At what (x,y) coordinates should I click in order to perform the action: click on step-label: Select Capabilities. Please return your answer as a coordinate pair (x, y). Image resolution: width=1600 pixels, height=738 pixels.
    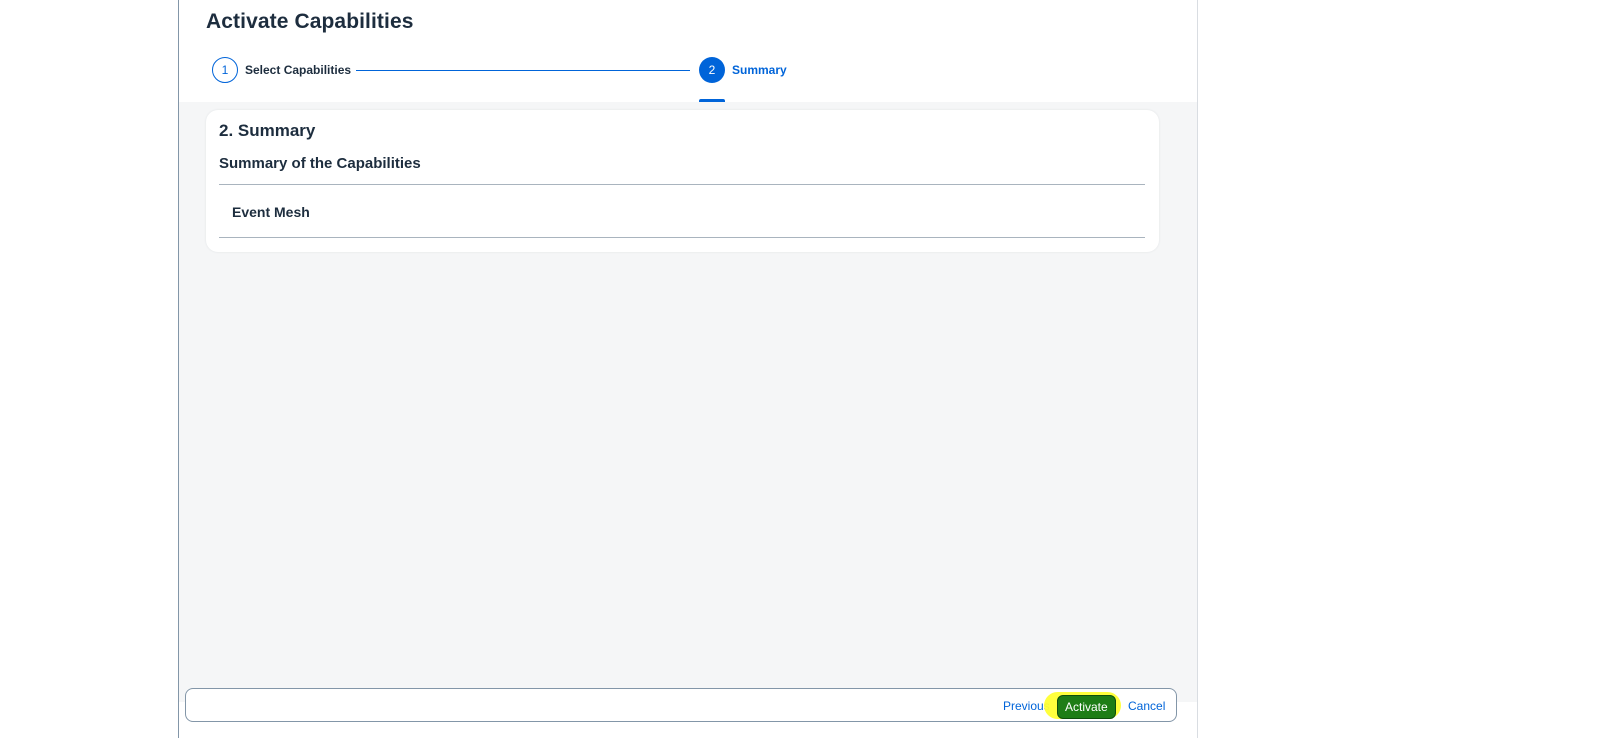
    Looking at the image, I should click on (298, 70).